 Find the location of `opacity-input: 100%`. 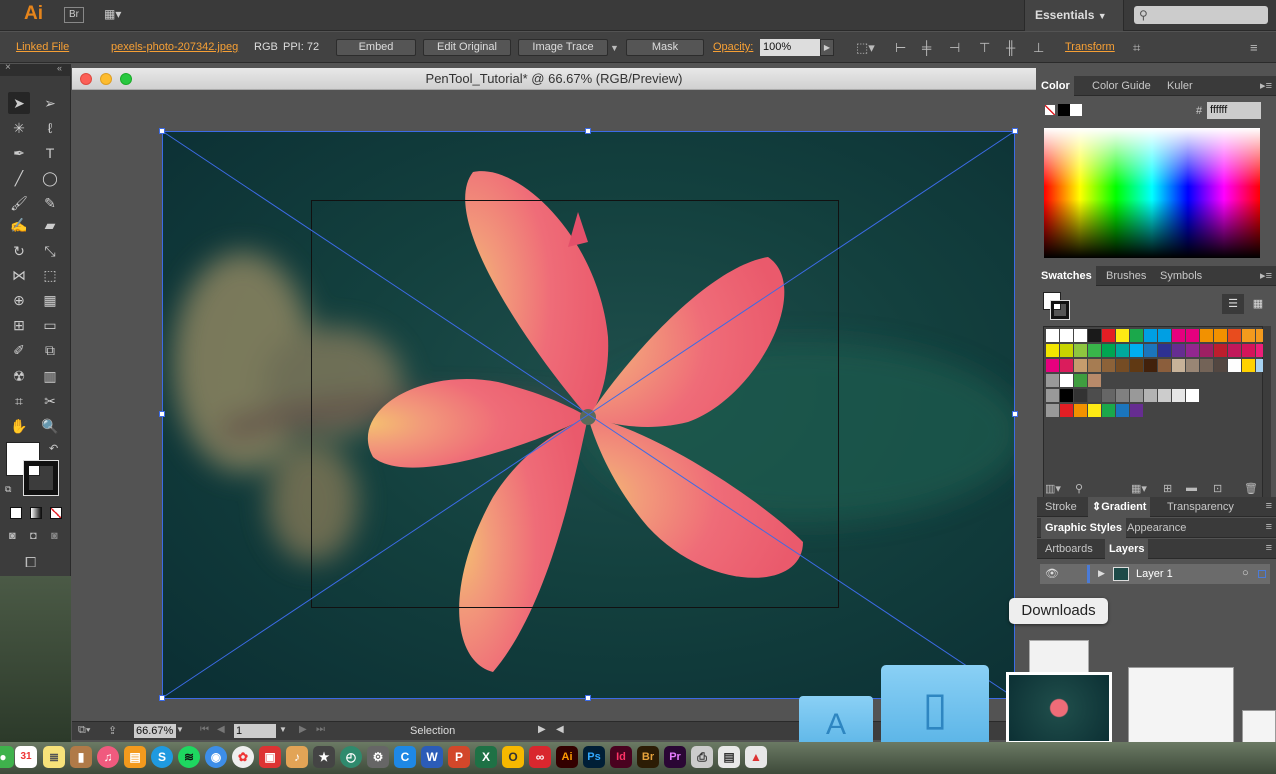

opacity-input: 100% is located at coordinates (790, 47).